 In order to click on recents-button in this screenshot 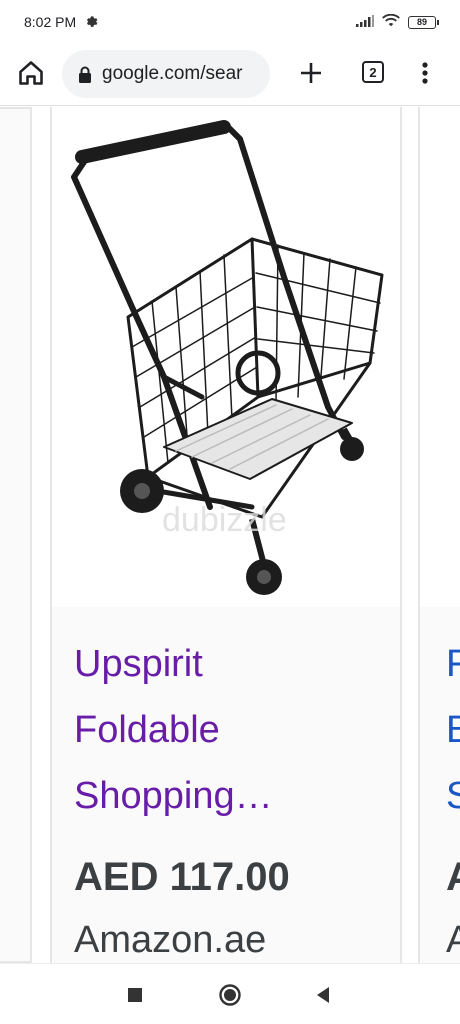, I will do `click(135, 995)`.